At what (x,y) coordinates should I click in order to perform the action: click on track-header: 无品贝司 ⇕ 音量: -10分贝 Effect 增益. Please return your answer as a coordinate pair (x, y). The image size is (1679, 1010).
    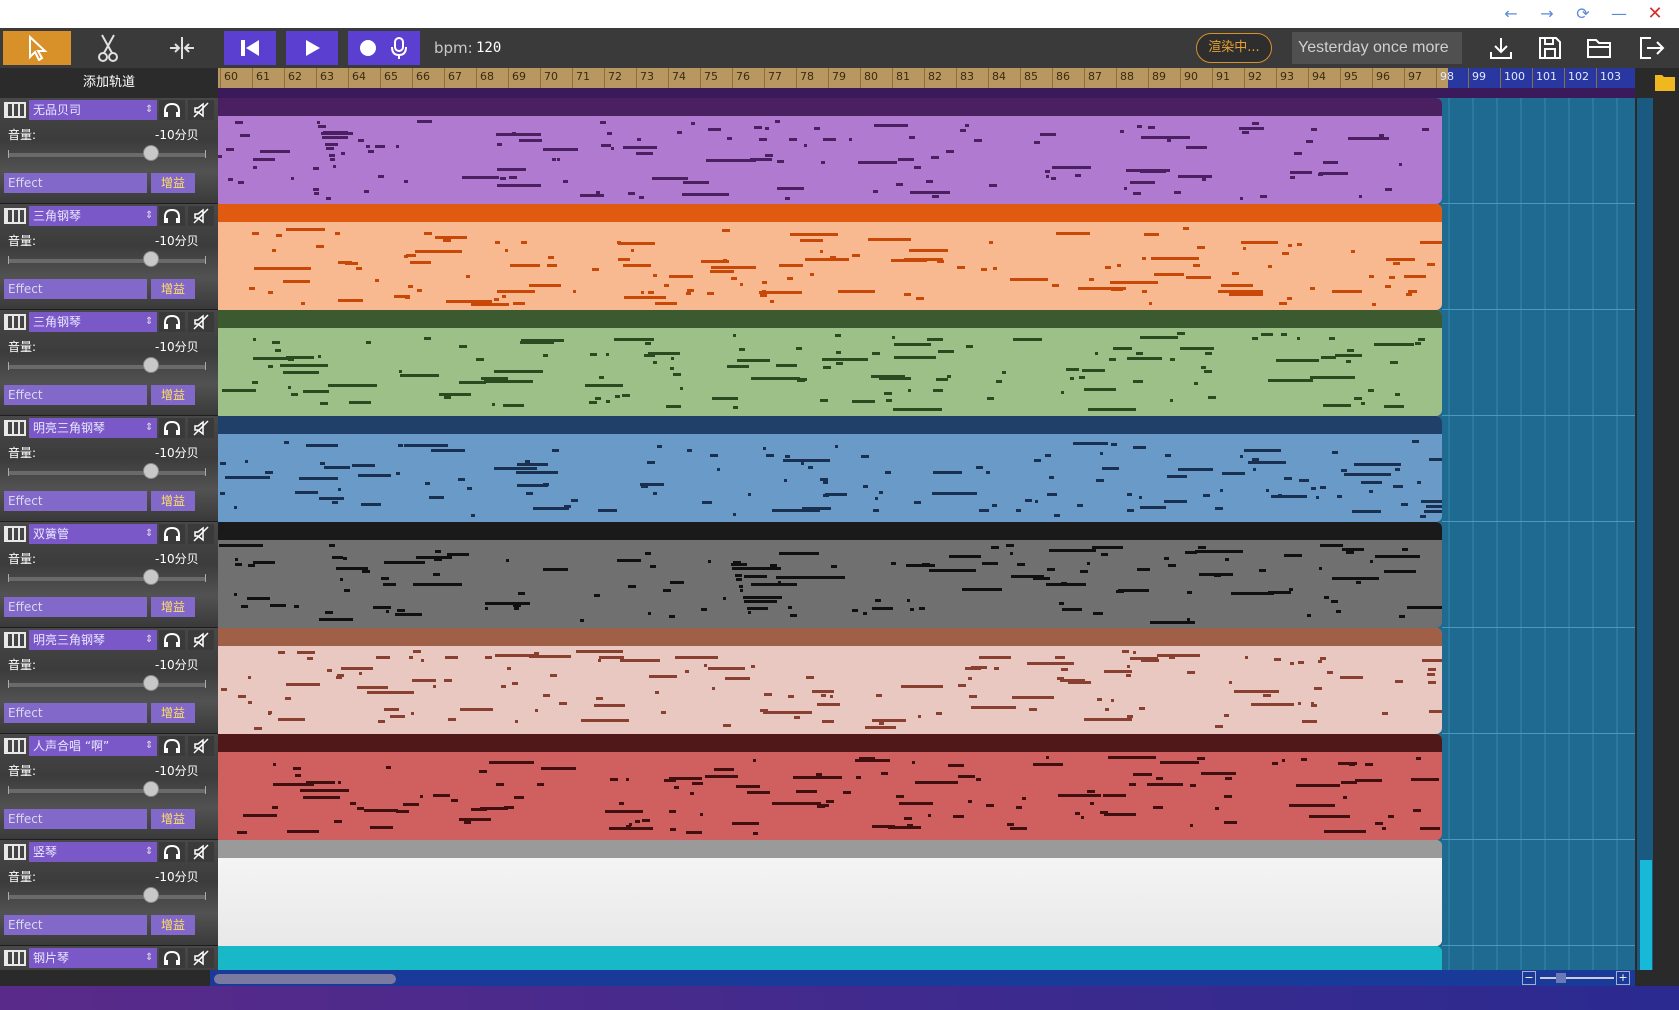
    Looking at the image, I should click on (109, 151).